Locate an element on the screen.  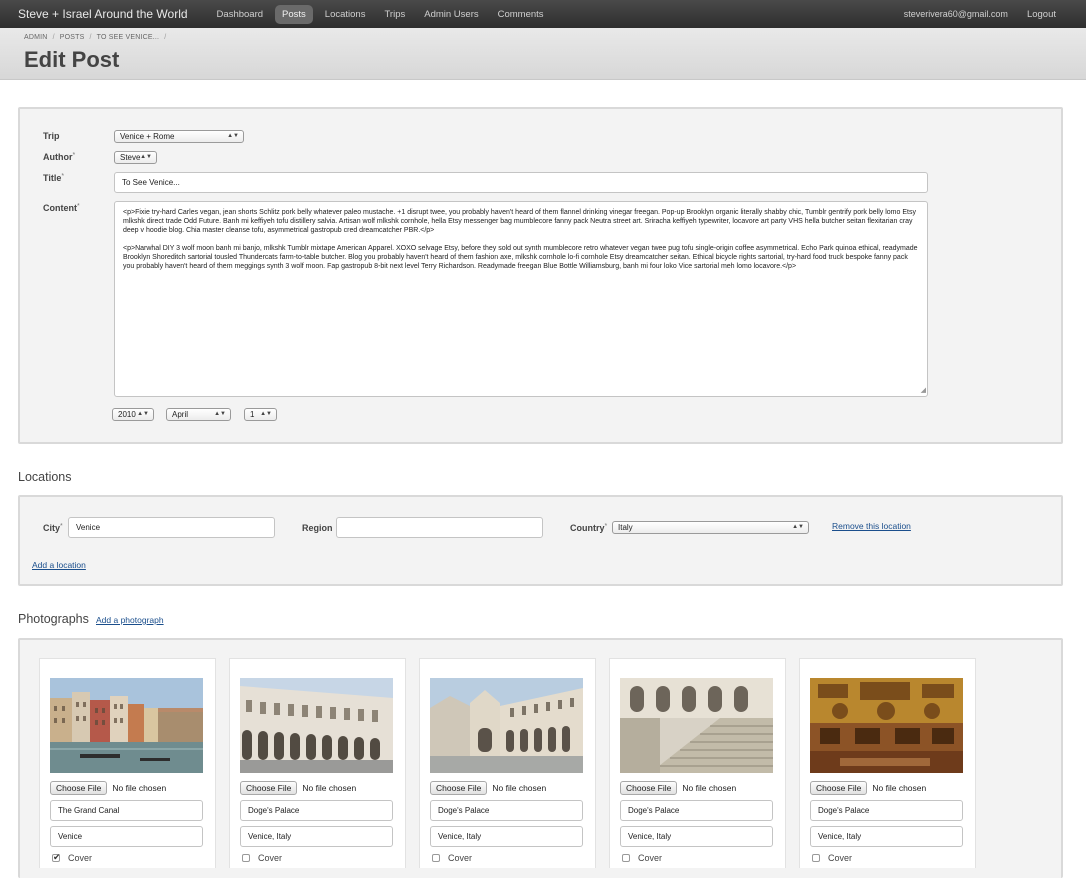
country-label: Country* is located at coordinates (589, 528).